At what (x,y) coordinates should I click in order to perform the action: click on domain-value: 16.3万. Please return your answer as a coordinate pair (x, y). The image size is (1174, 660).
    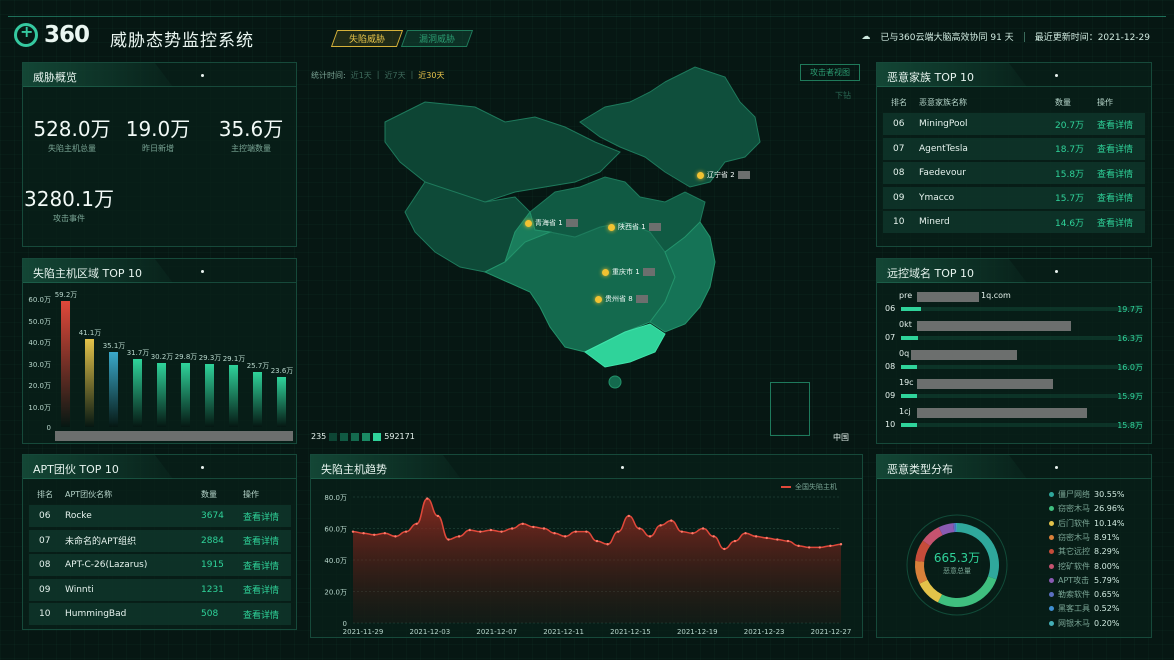
    Looking at the image, I should click on (1130, 338).